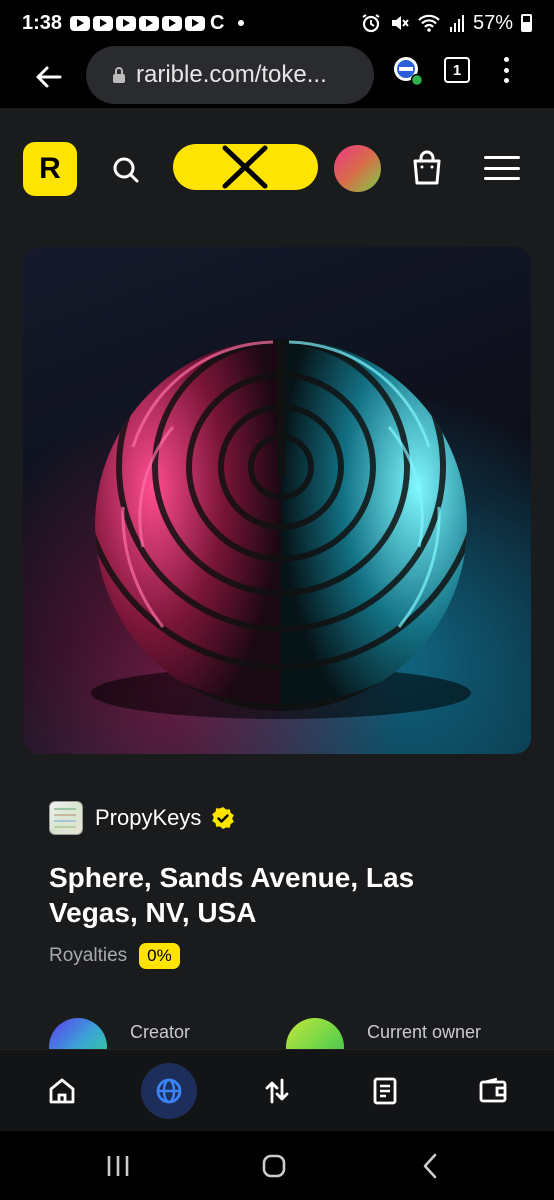 This screenshot has height=1200, width=554. Describe the element at coordinates (456, 23) in the screenshot. I see `signal-icon` at that location.